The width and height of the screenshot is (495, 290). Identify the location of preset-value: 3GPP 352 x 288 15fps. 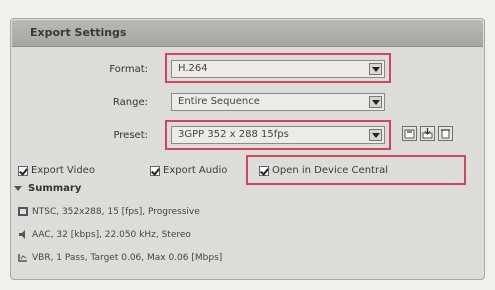
(233, 134).